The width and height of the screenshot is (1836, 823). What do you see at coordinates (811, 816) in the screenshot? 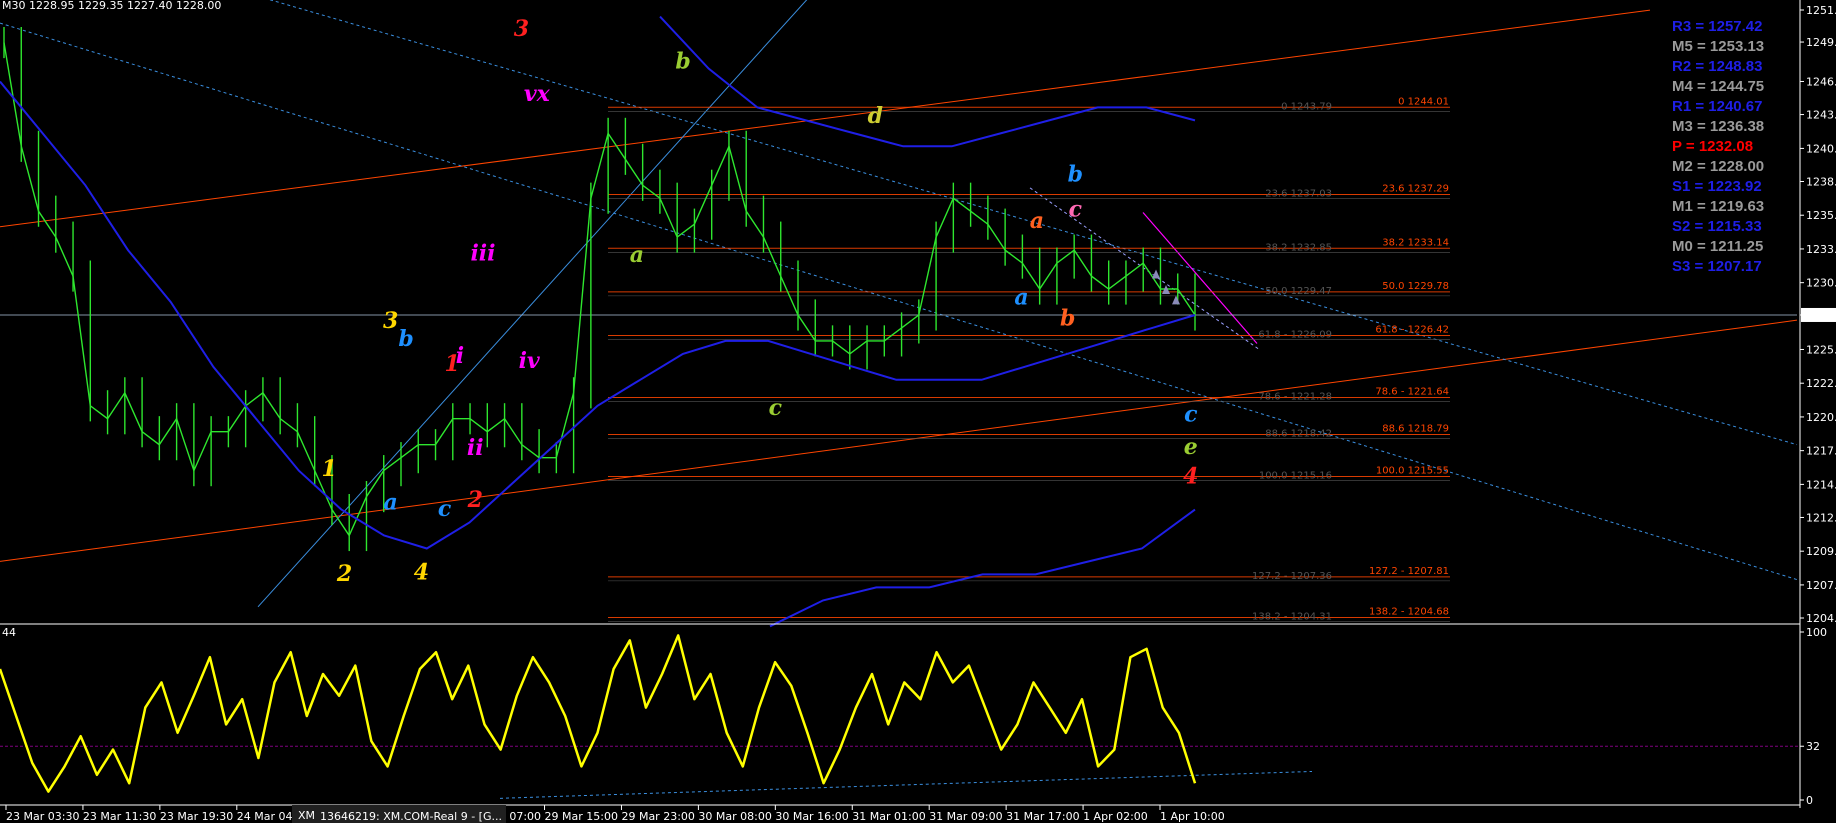
I see `time-axis-label: 30 Mar 16:00` at bounding box center [811, 816].